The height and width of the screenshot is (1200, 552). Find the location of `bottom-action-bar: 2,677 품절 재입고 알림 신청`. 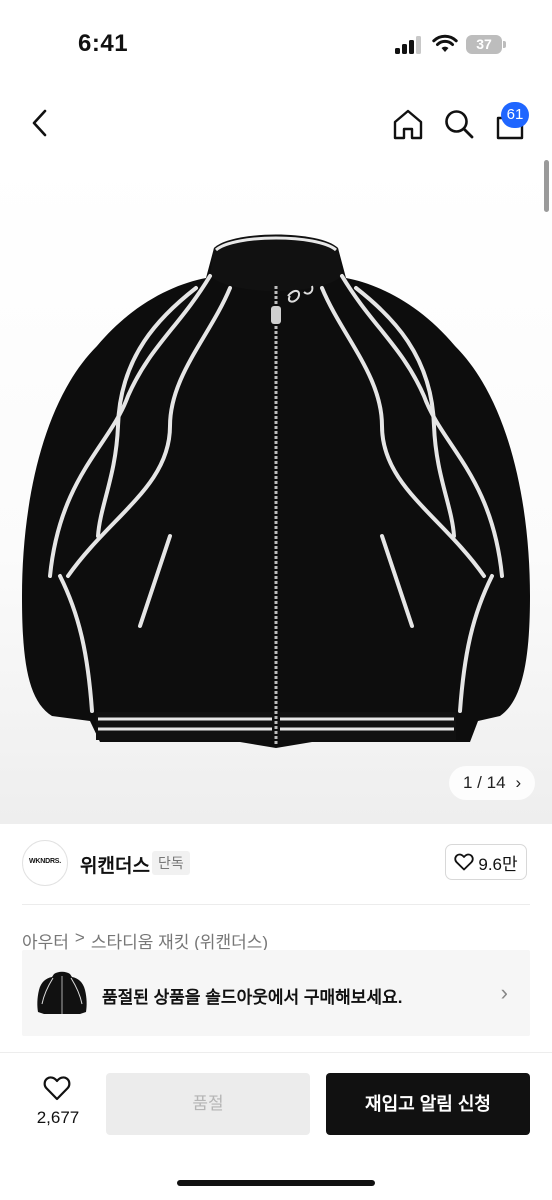

bottom-action-bar: 2,677 품절 재입고 알림 신청 is located at coordinates (276, 1126).